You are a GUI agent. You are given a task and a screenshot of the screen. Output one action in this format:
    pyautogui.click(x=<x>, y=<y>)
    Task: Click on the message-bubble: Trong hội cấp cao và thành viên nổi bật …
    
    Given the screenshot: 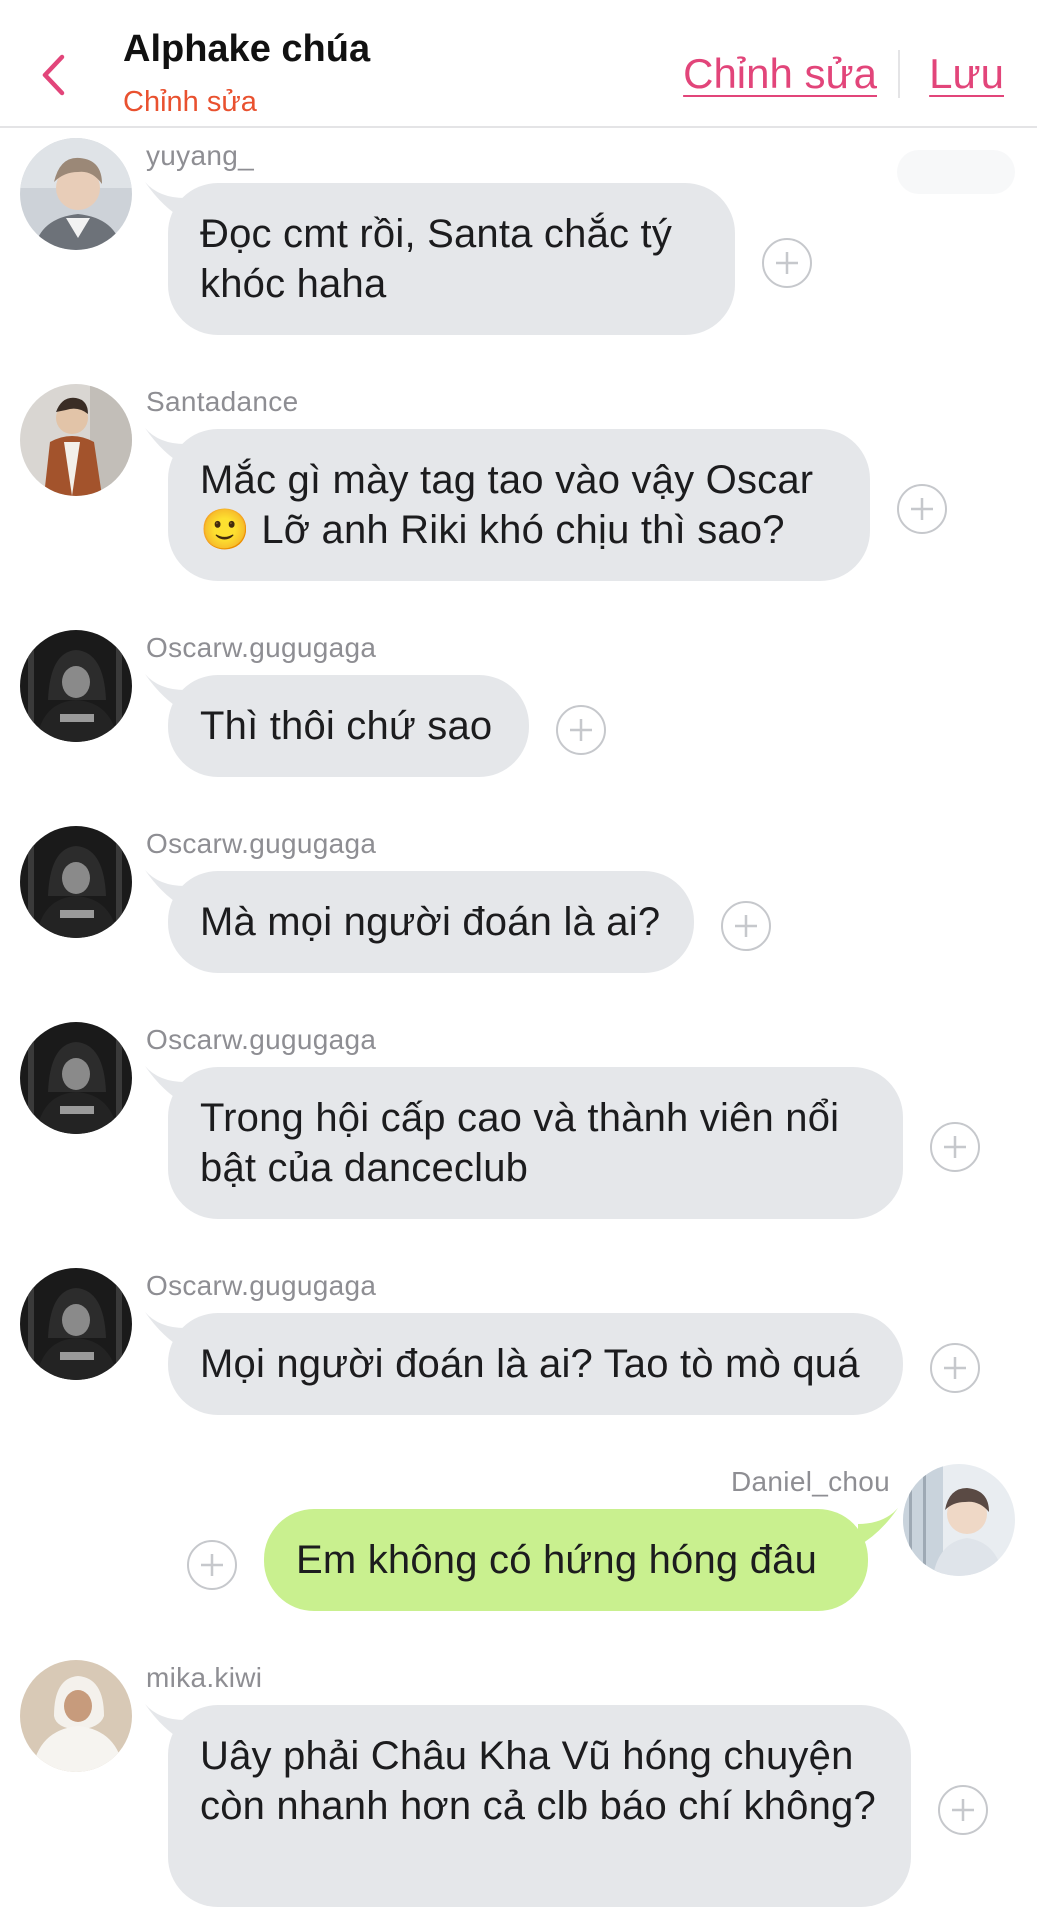 What is the action you would take?
    pyautogui.click(x=535, y=1143)
    